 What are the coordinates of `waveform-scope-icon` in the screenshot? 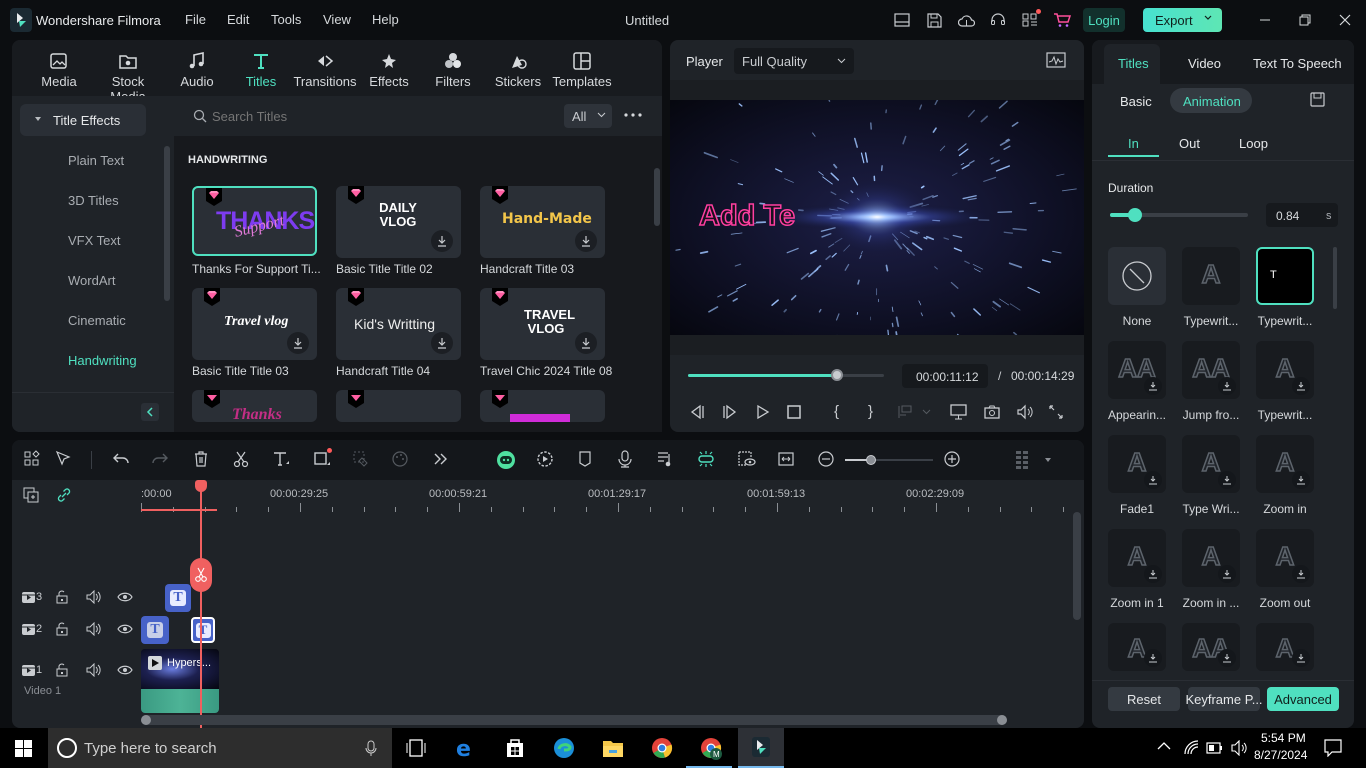 It's located at (1056, 60).